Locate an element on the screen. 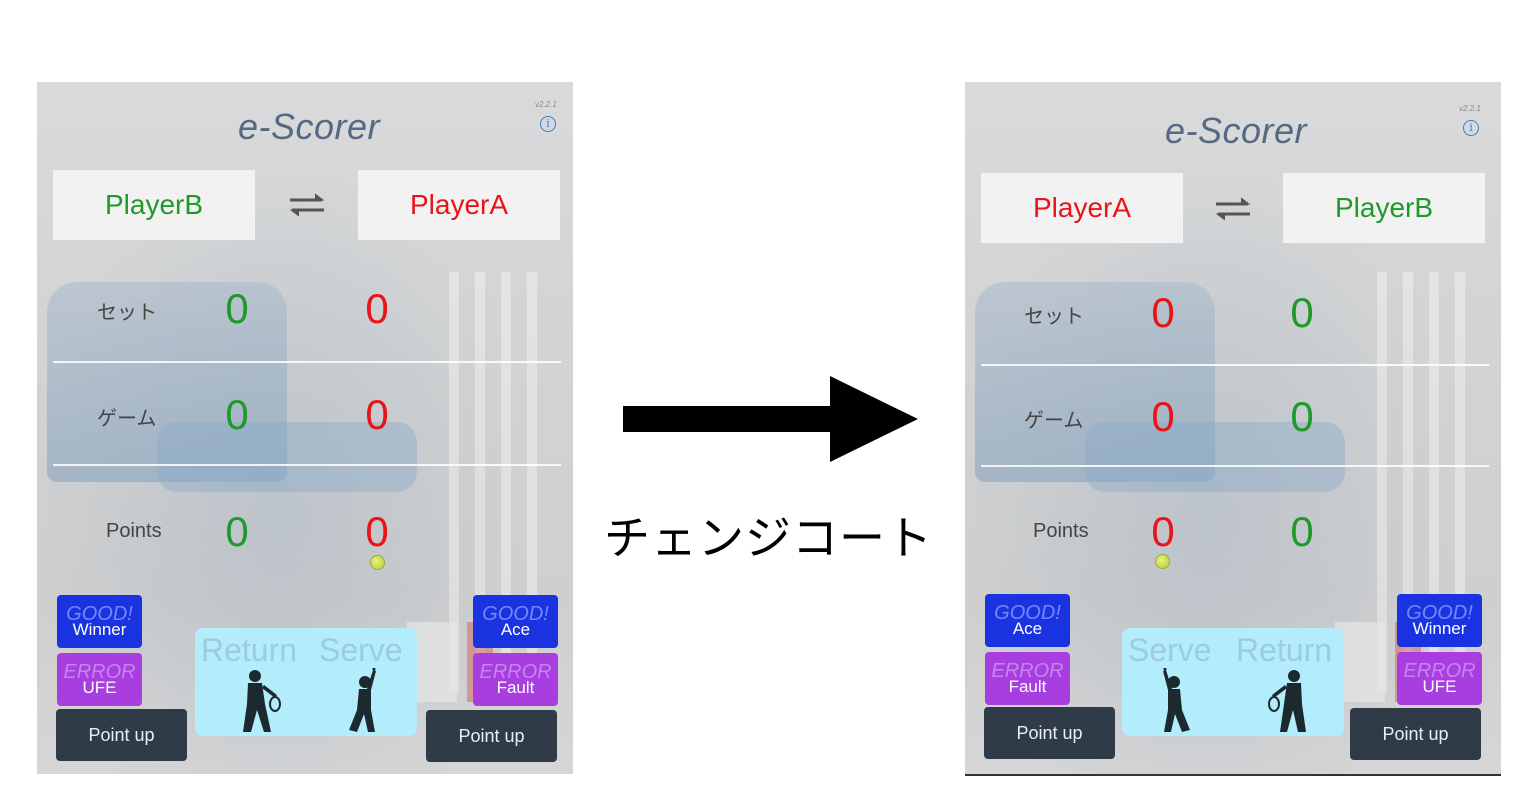 This screenshot has height=812, width=1538. court-panel: Return Serve is located at coordinates (306, 682).